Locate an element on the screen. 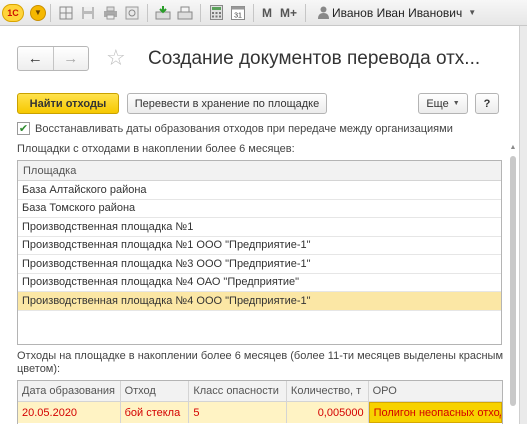  more-label: Еще is located at coordinates (437, 103).